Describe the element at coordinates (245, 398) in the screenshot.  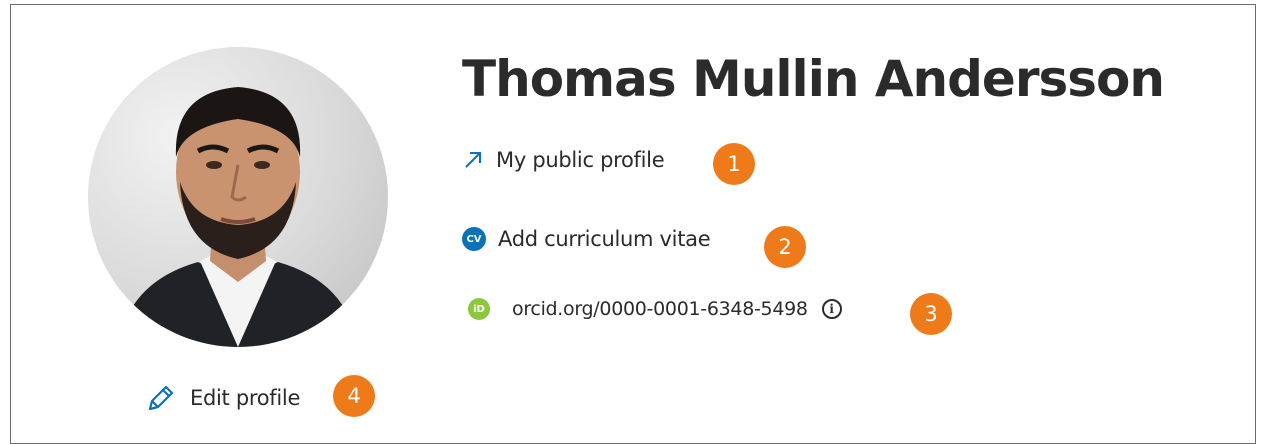
I see `edit-profile-label: Edit profile` at that location.